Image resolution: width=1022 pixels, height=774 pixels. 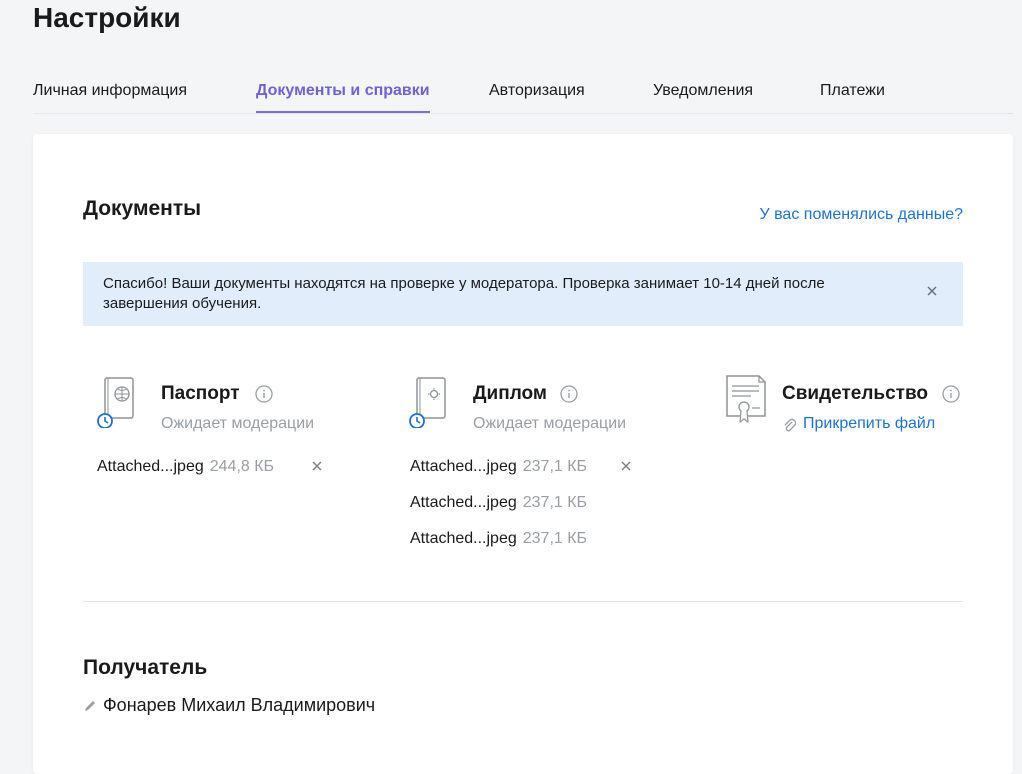 What do you see at coordinates (843, 434) in the screenshot?
I see `document-certificate: Свидетельство Прикрепить файл` at bounding box center [843, 434].